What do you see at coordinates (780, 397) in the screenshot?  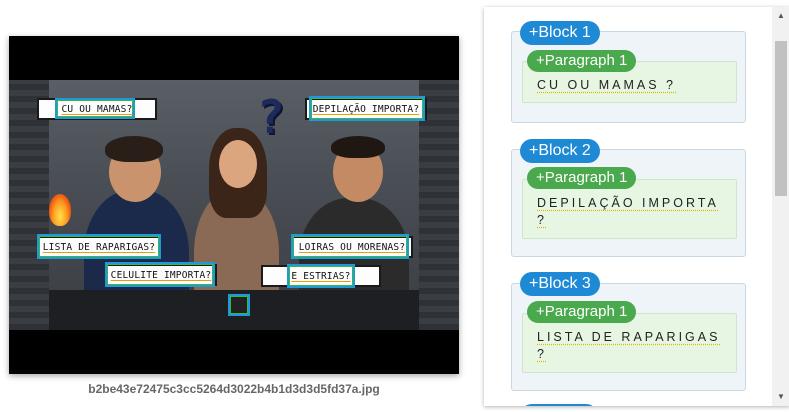 I see `down-arrow-icon: ▼` at bounding box center [780, 397].